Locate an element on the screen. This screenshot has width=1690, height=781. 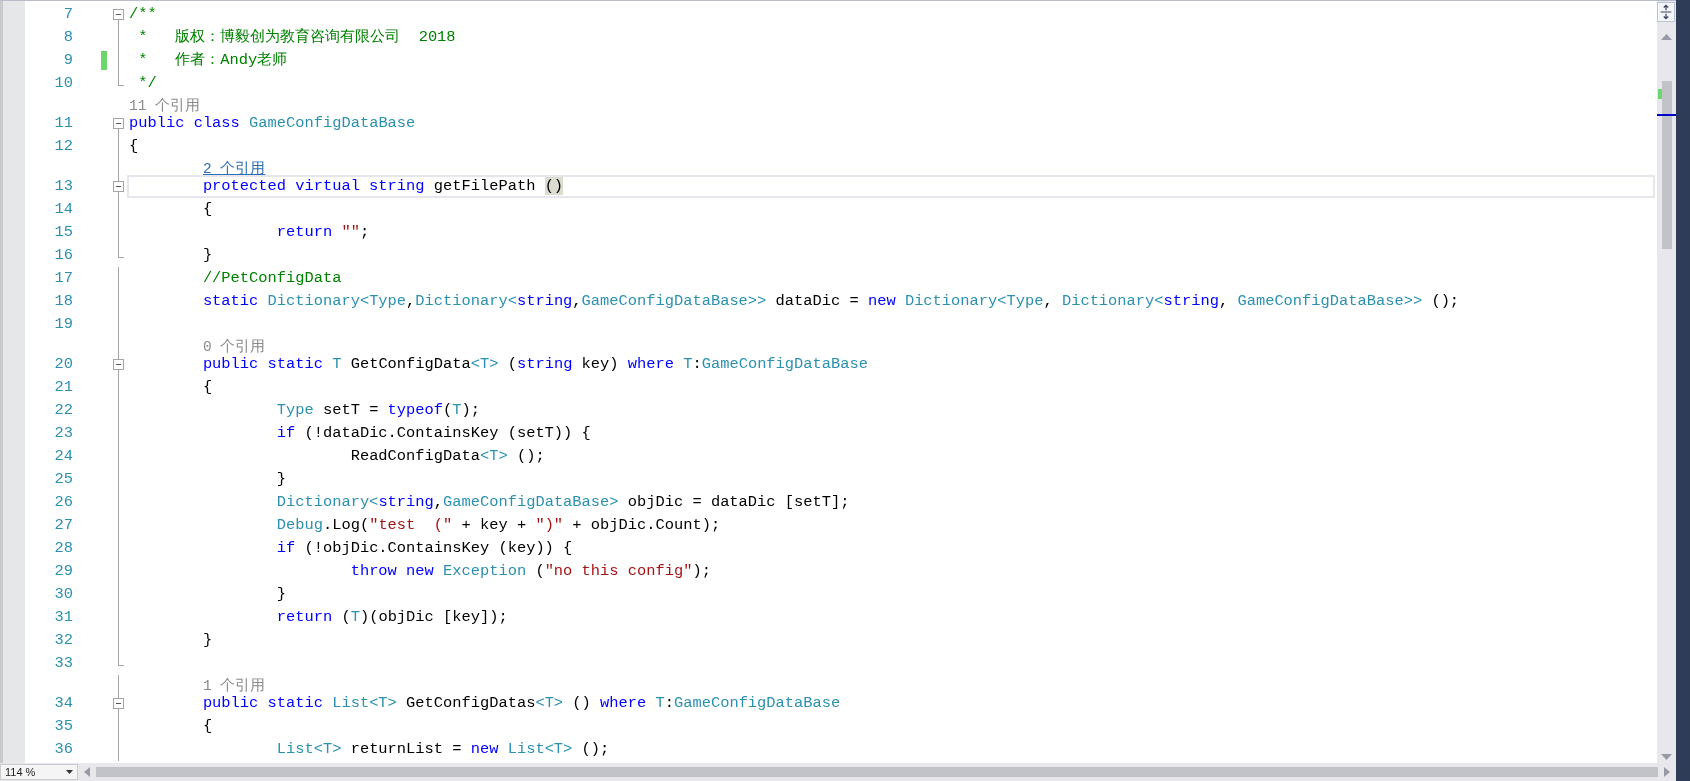
line-number: 8 is located at coordinates (68, 37).